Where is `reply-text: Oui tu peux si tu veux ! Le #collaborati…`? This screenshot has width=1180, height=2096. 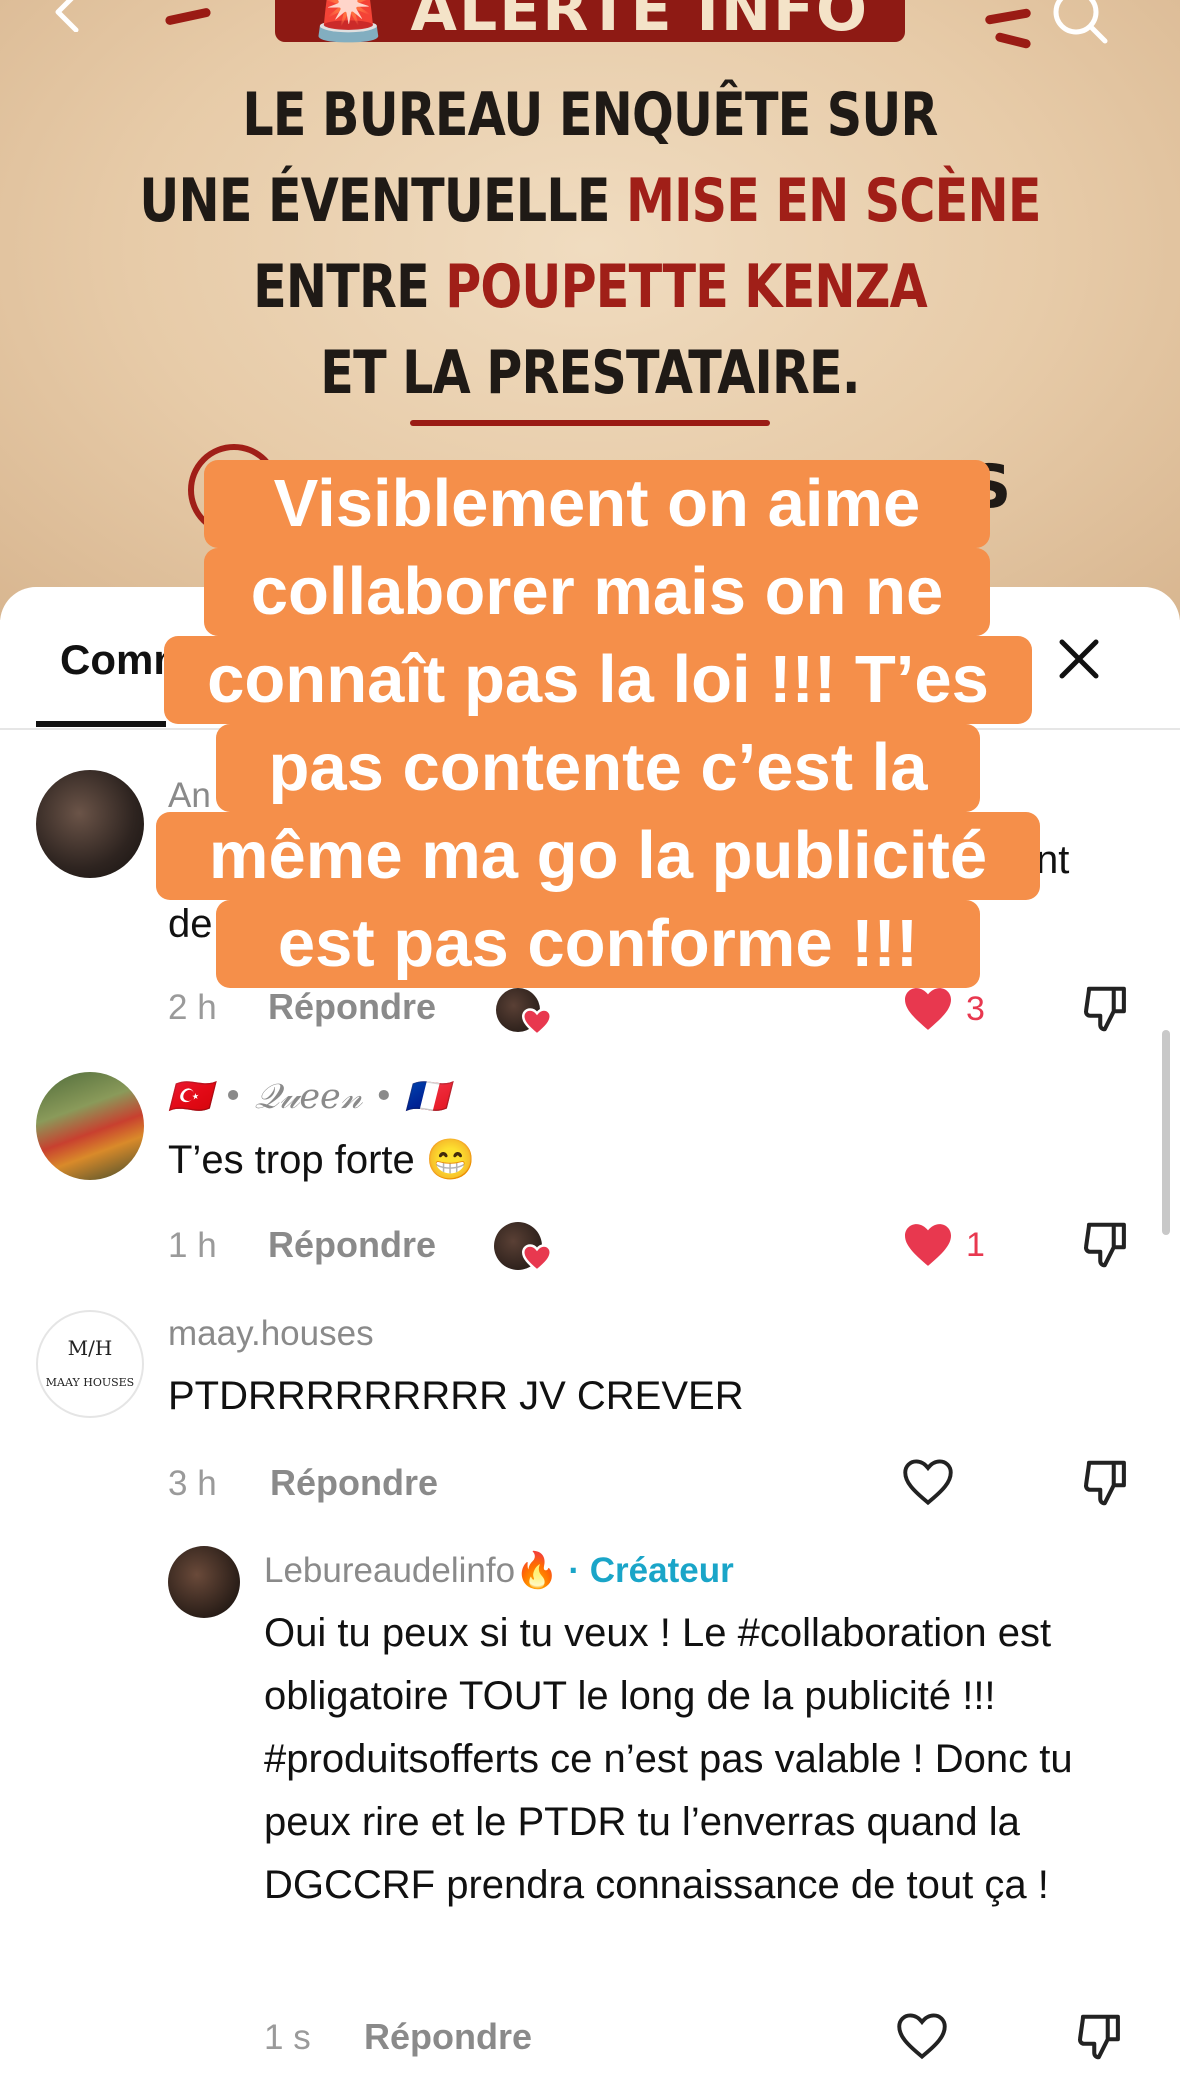 reply-text: Oui tu peux si tu veux ! Le #collaborati… is located at coordinates (668, 1759).